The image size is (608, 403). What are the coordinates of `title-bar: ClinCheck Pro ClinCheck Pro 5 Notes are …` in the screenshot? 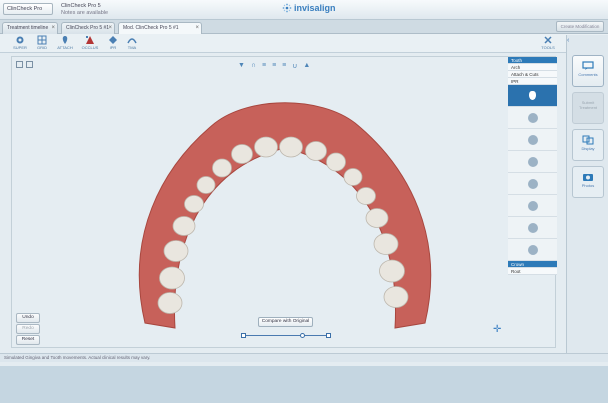 It's located at (304, 10).